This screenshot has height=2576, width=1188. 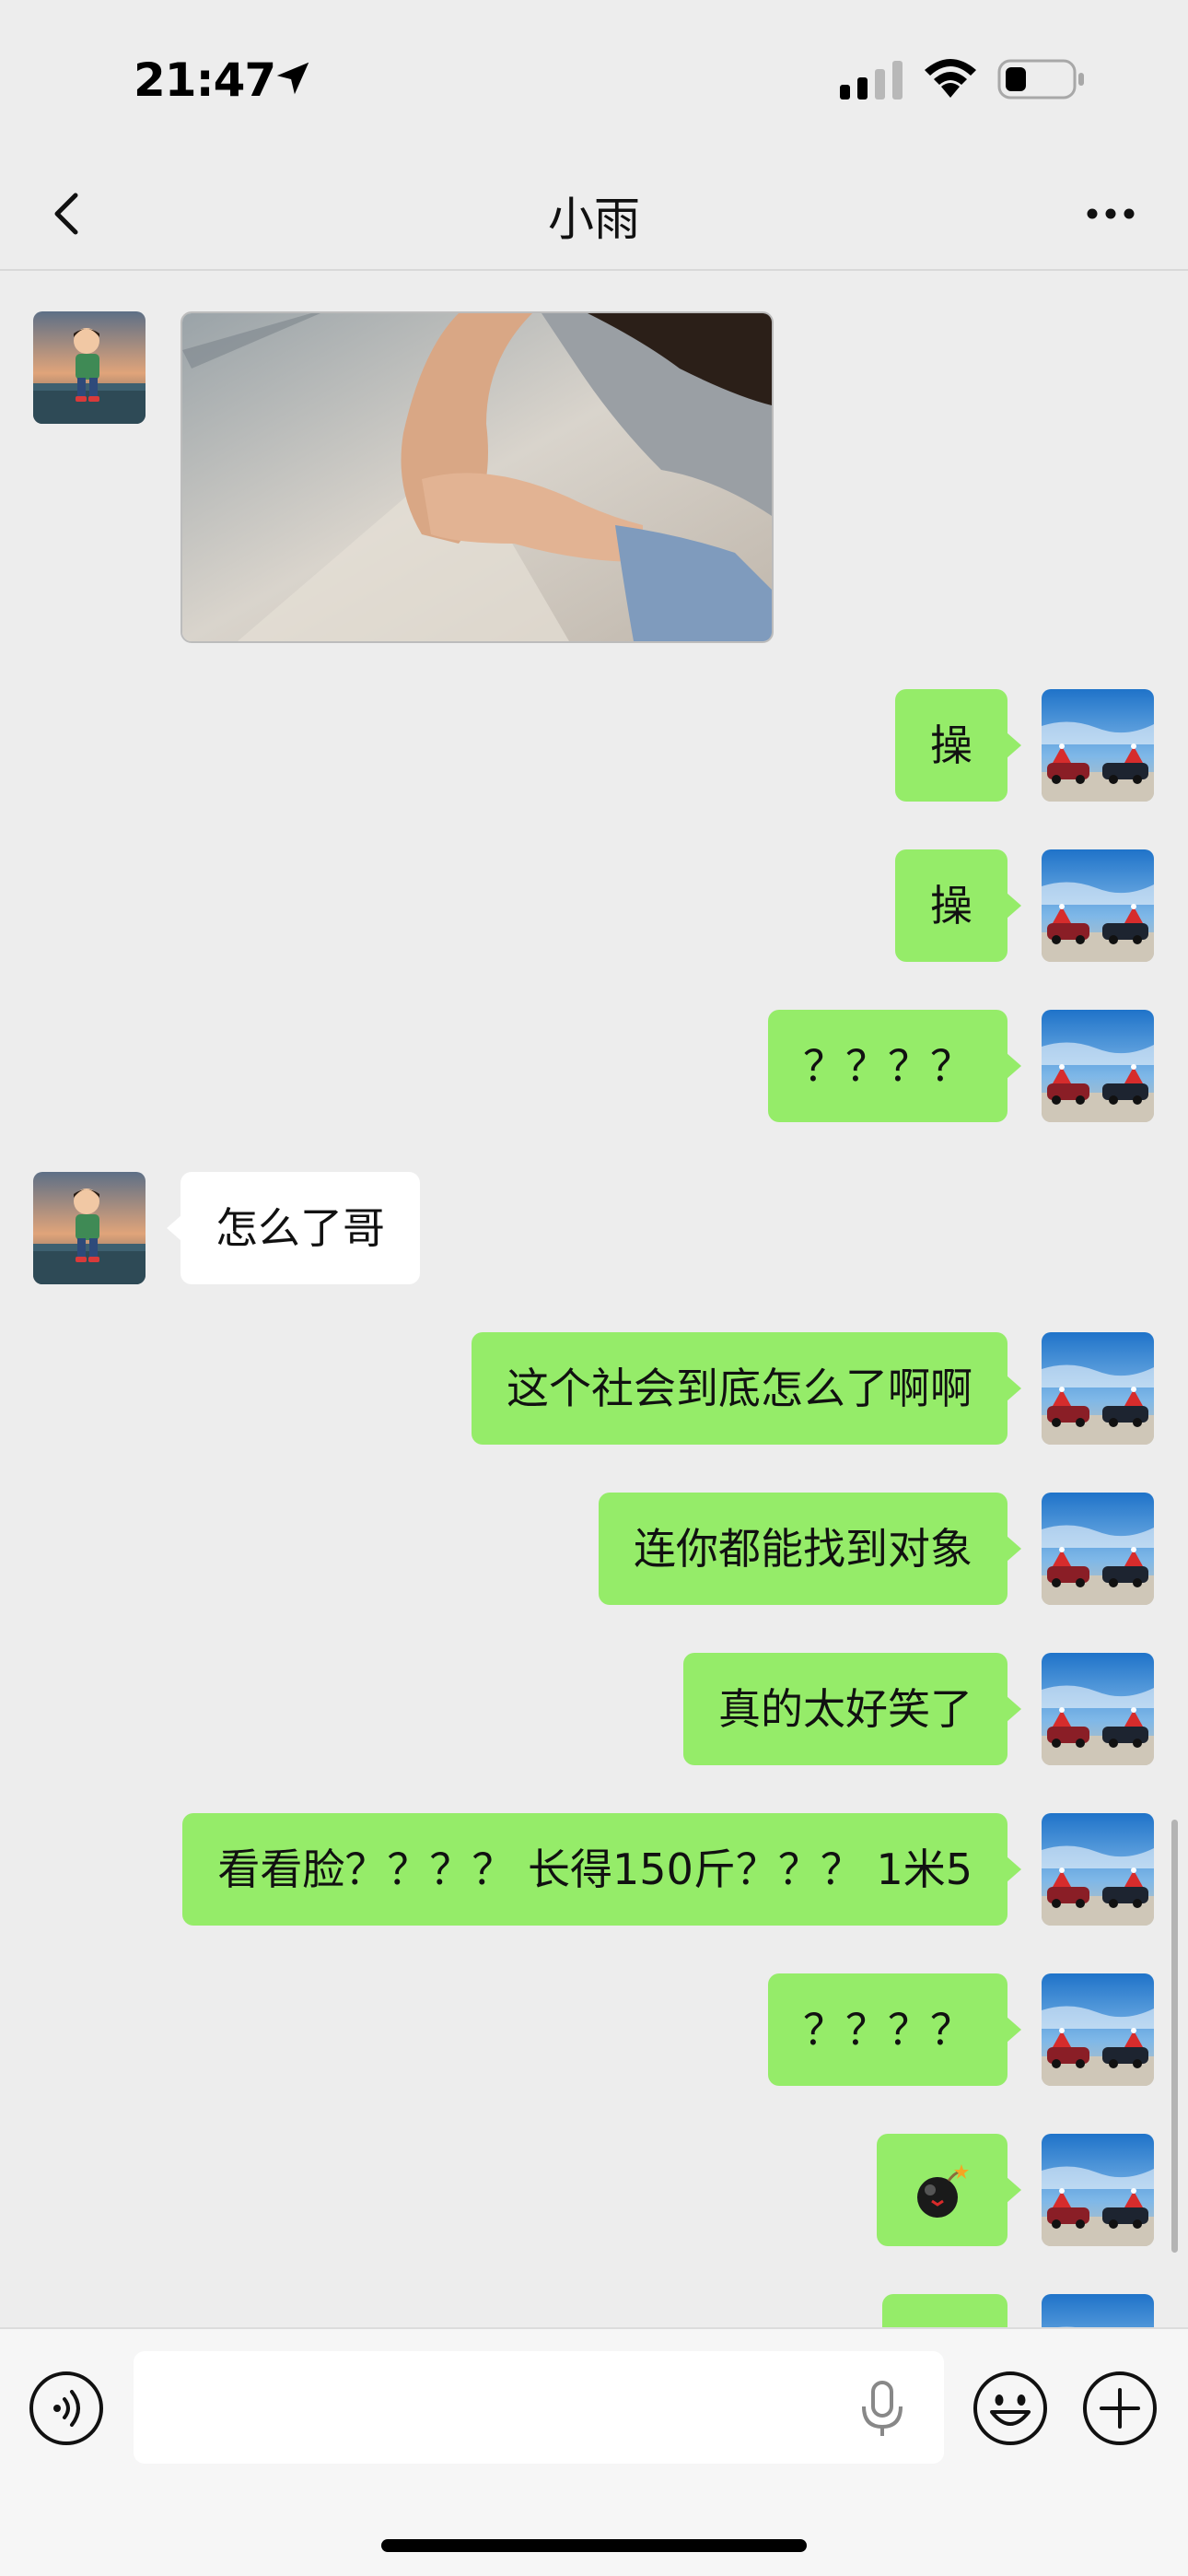 I want to click on scrollbar, so click(x=1174, y=2037).